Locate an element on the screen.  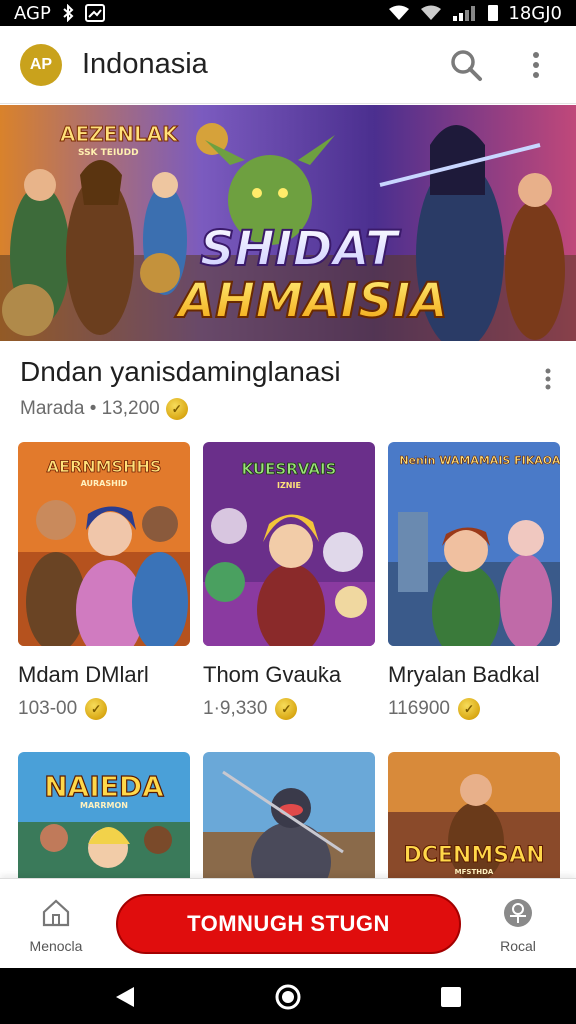
home-button is located at coordinates (288, 997).